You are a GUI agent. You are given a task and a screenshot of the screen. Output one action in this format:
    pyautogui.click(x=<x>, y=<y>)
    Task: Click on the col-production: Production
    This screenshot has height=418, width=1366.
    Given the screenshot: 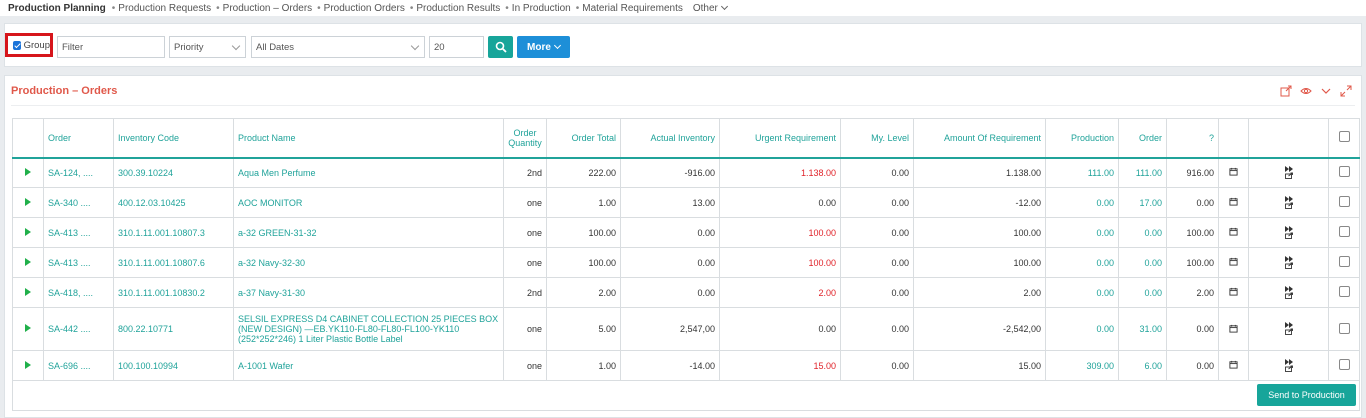 What is the action you would take?
    pyautogui.click(x=1082, y=138)
    